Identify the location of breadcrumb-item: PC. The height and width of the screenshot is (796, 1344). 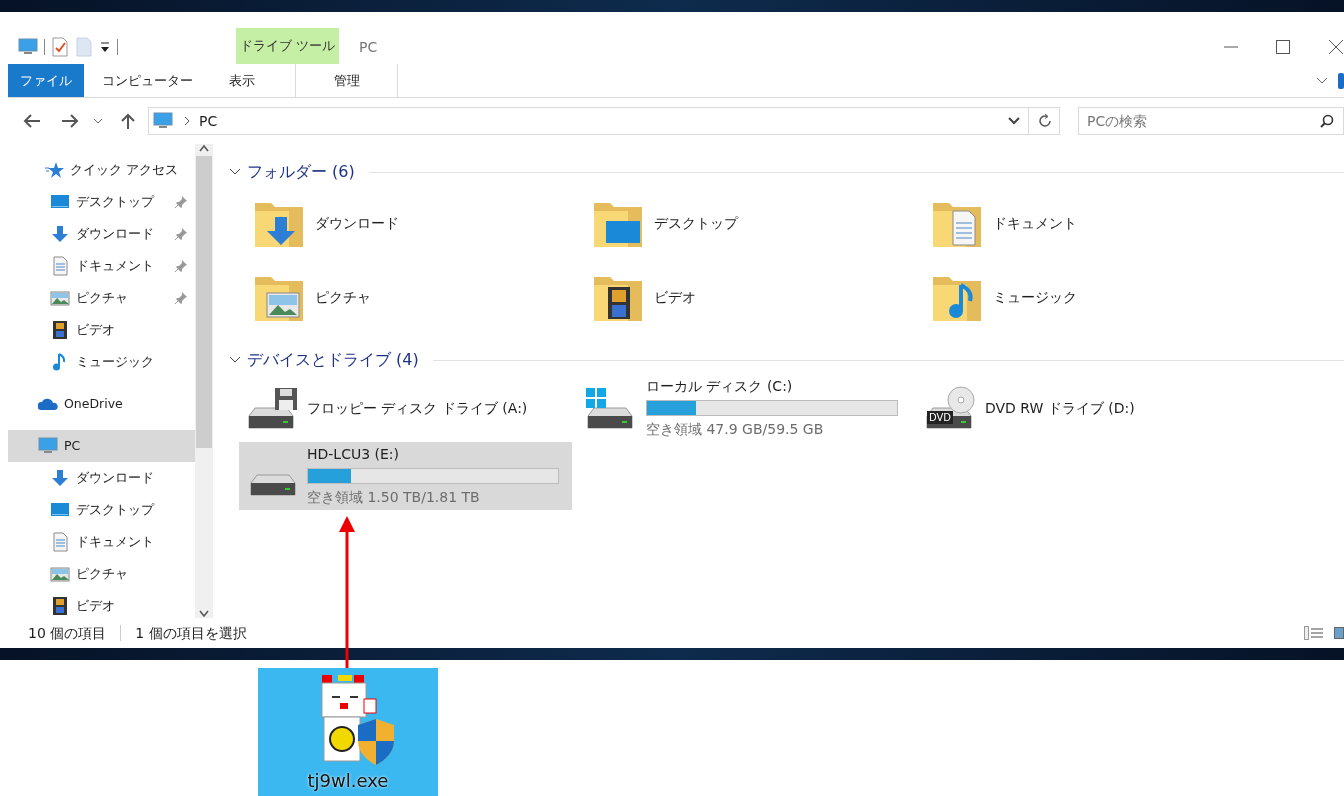
(208, 121).